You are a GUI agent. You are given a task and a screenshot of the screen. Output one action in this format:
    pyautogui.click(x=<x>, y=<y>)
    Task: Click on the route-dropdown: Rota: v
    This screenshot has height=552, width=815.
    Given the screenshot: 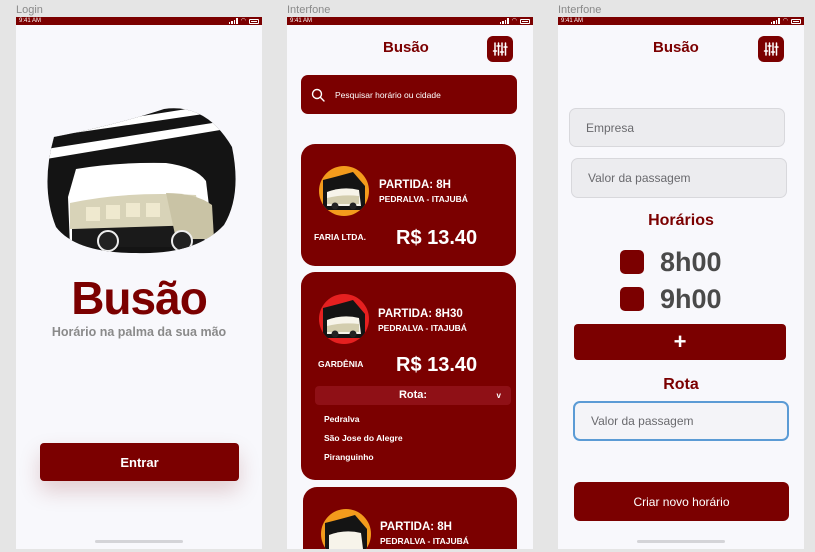 What is the action you would take?
    pyautogui.click(x=413, y=395)
    